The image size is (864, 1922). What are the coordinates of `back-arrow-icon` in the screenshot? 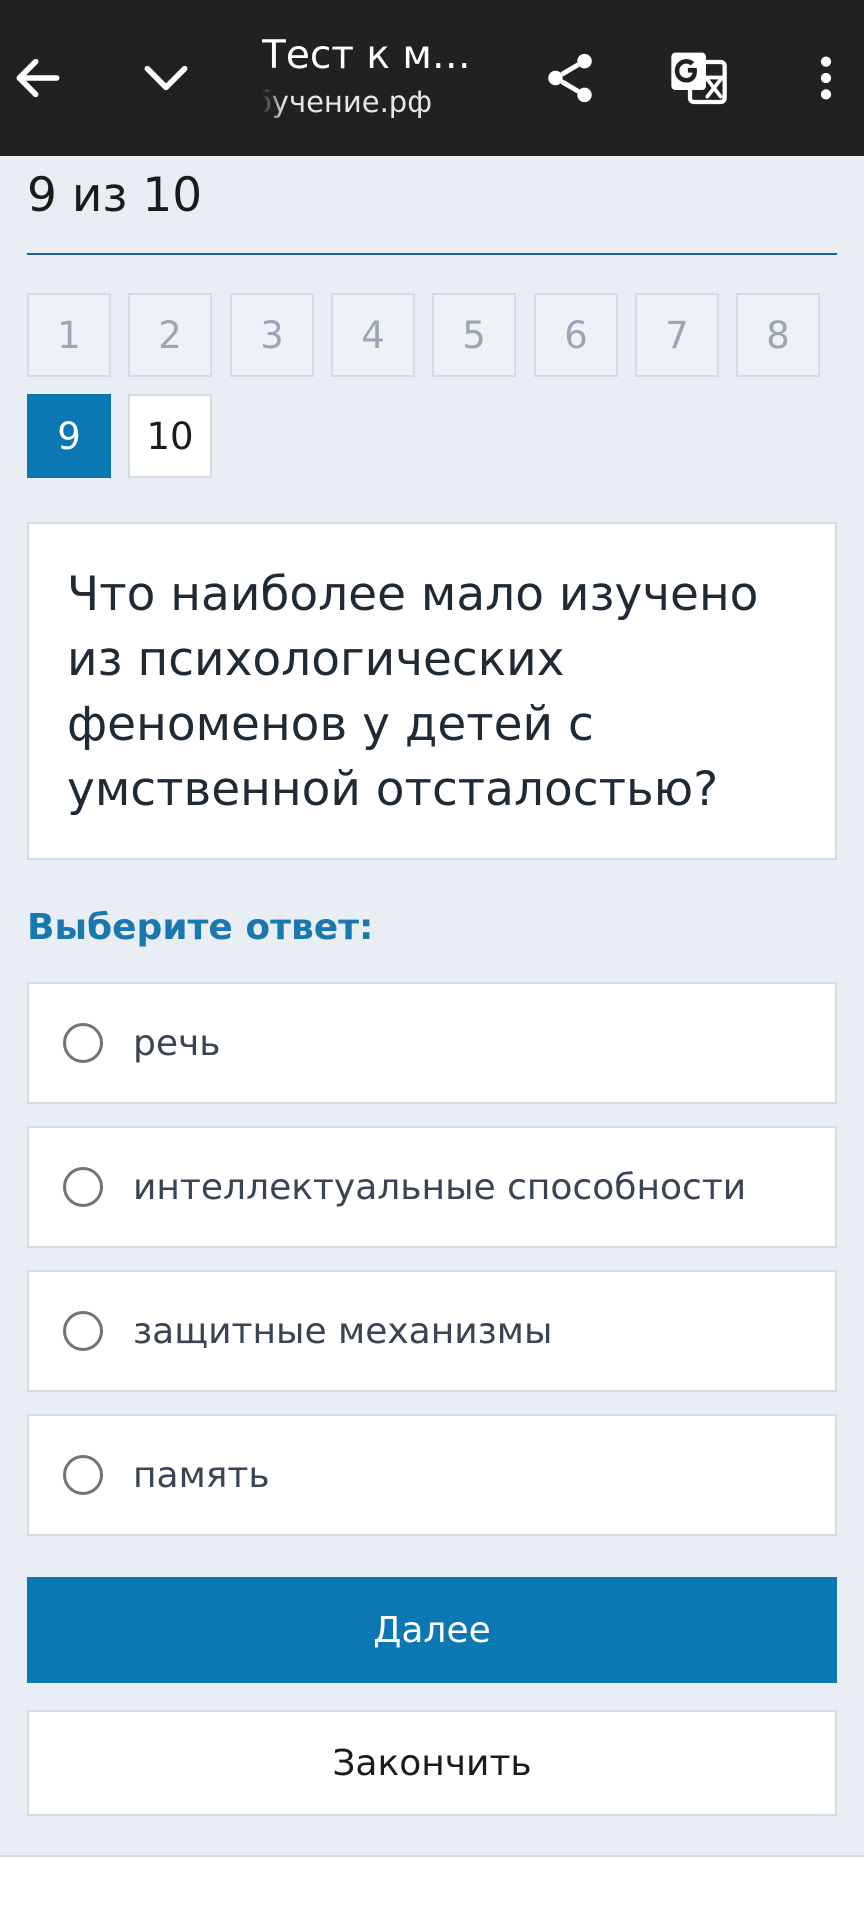 It's located at (38, 78).